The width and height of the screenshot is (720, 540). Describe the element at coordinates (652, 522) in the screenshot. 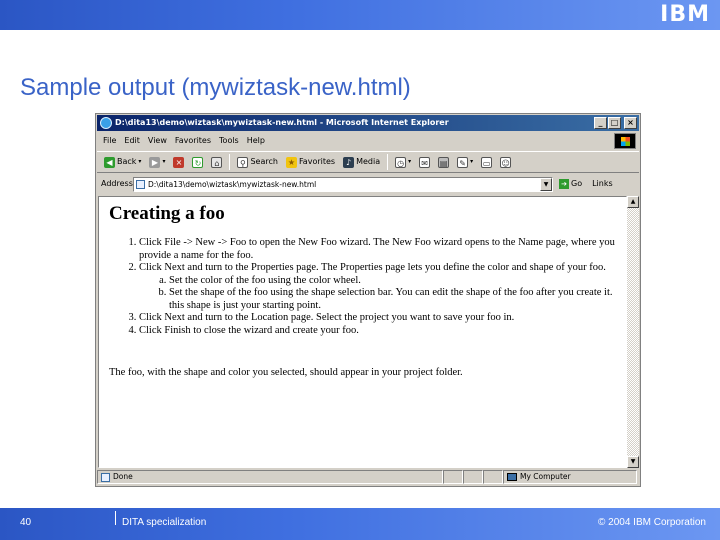

I see `footer-copyright: © 2004 IBM Corporation` at that location.